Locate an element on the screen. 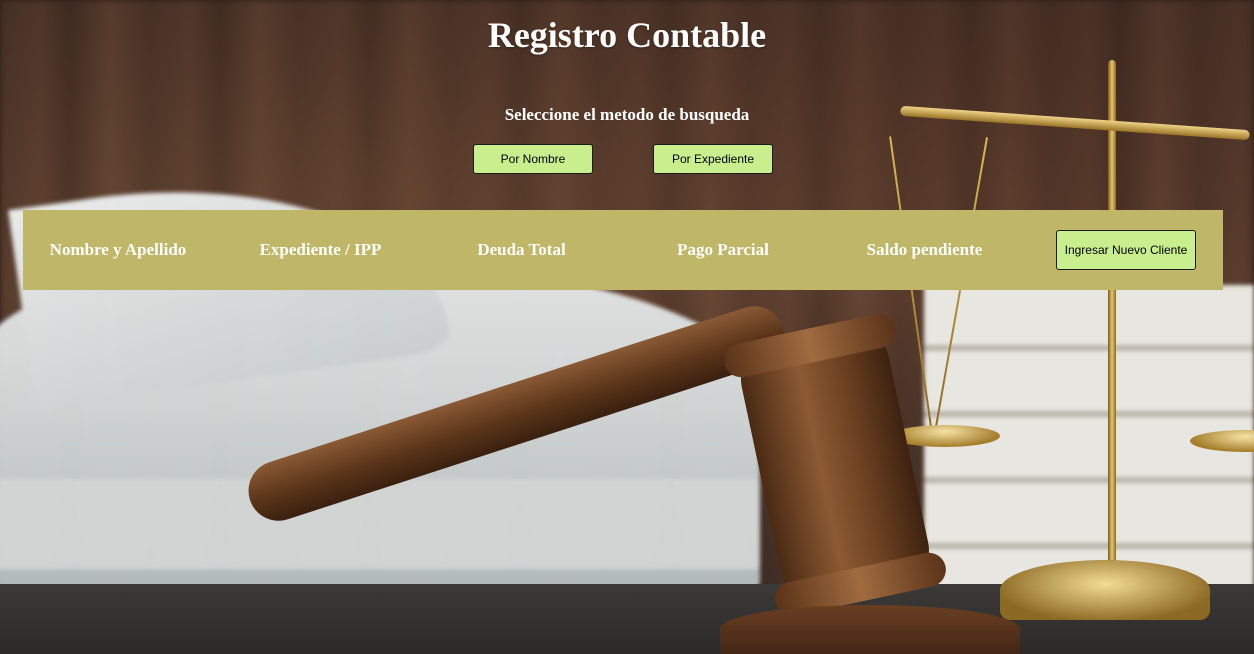 Image resolution: width=1254 pixels, height=654 pixels. scales-base is located at coordinates (1105, 590).